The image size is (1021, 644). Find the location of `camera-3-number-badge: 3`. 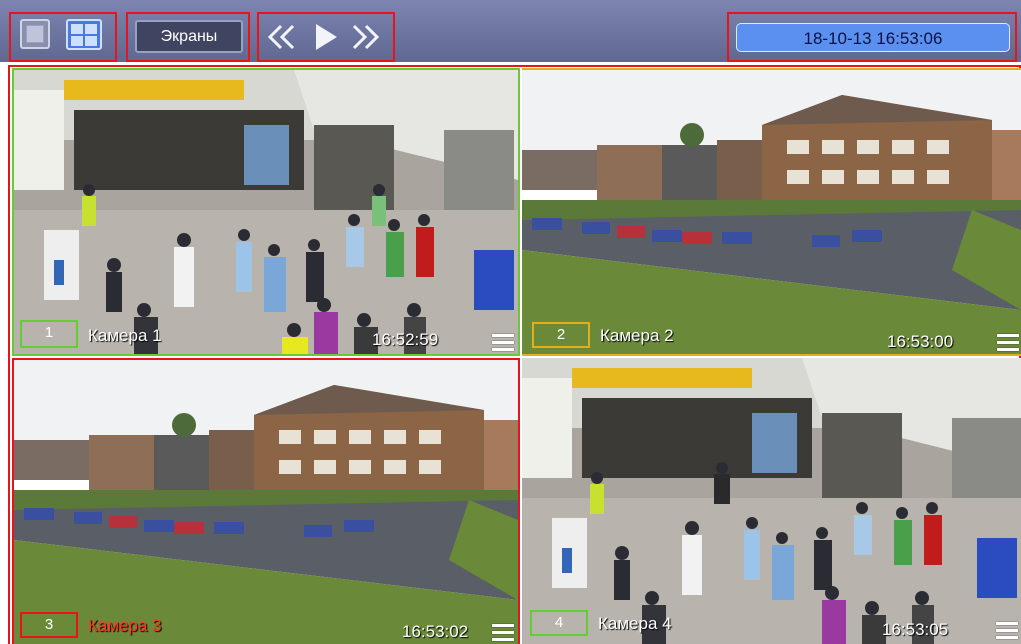

camera-3-number-badge: 3 is located at coordinates (49, 625).